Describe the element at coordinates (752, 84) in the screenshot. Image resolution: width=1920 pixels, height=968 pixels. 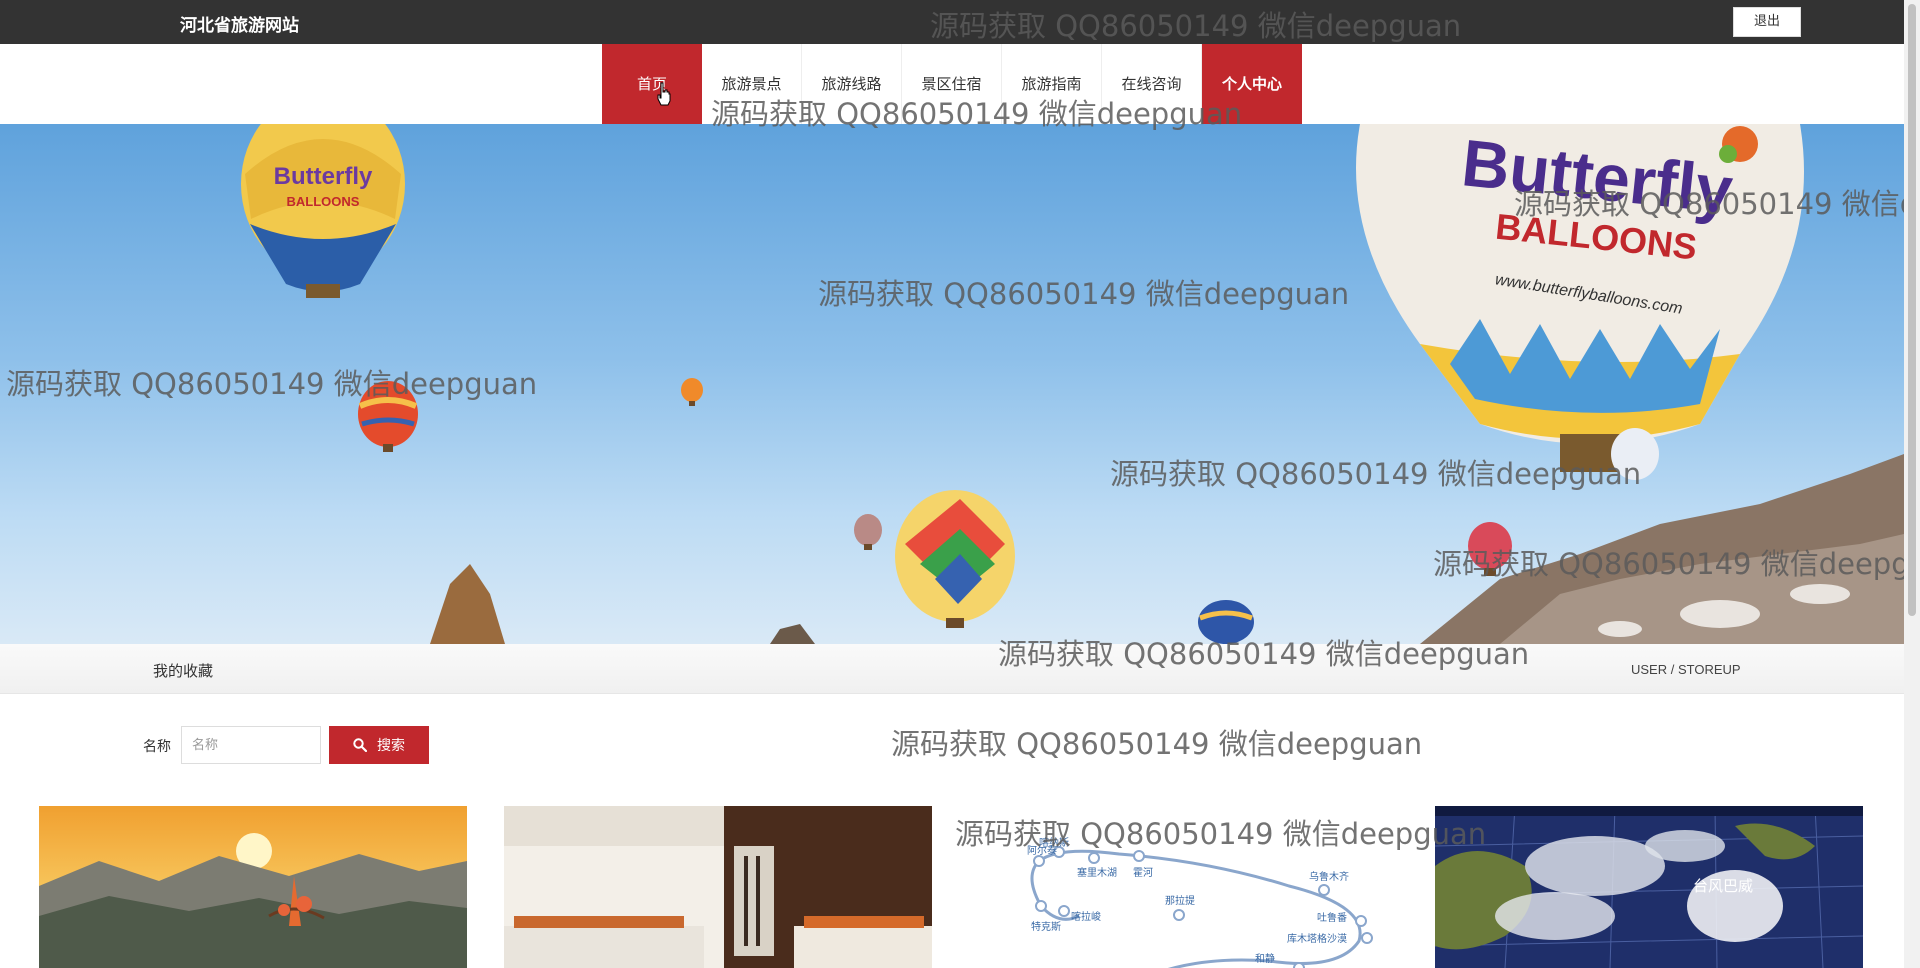
I see `nav-item-attractions: 旅游景点` at that location.